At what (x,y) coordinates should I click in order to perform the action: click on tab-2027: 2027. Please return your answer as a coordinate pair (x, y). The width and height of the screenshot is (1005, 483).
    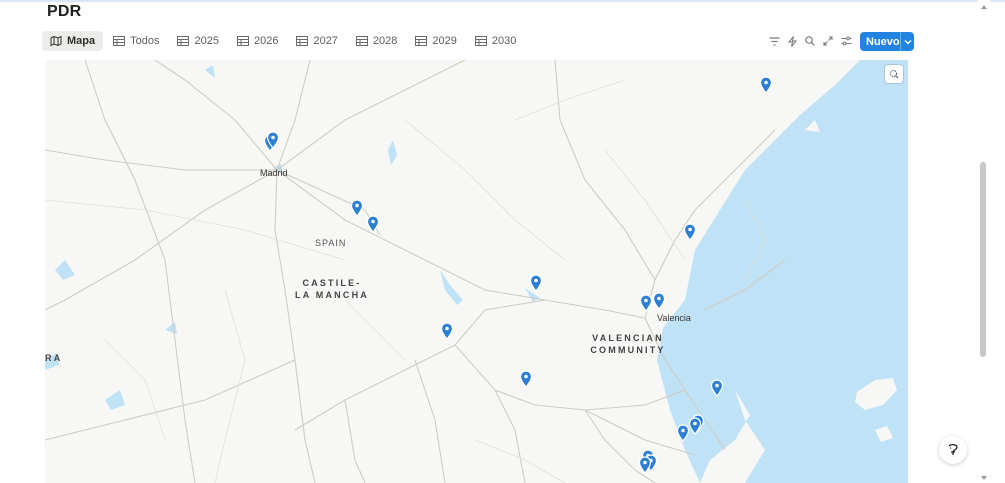
    Looking at the image, I should click on (316, 41).